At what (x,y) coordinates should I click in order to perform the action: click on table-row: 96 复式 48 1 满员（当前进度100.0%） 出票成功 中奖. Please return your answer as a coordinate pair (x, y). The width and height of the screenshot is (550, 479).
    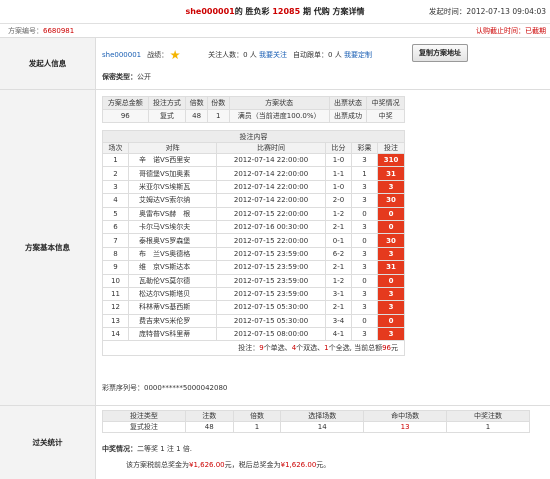
    Looking at the image, I should click on (253, 116).